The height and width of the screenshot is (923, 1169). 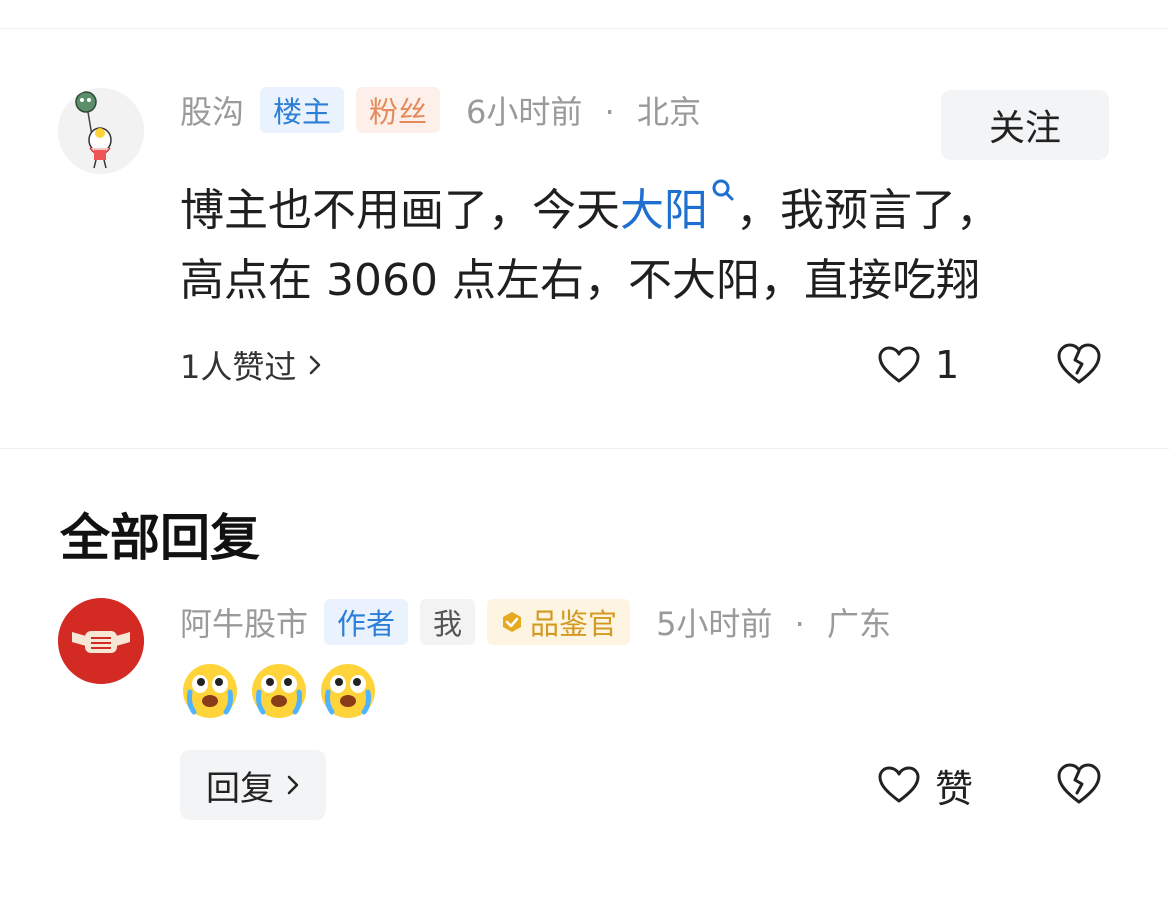 I want to click on keyword-link: 大阳, so click(x=678, y=207).